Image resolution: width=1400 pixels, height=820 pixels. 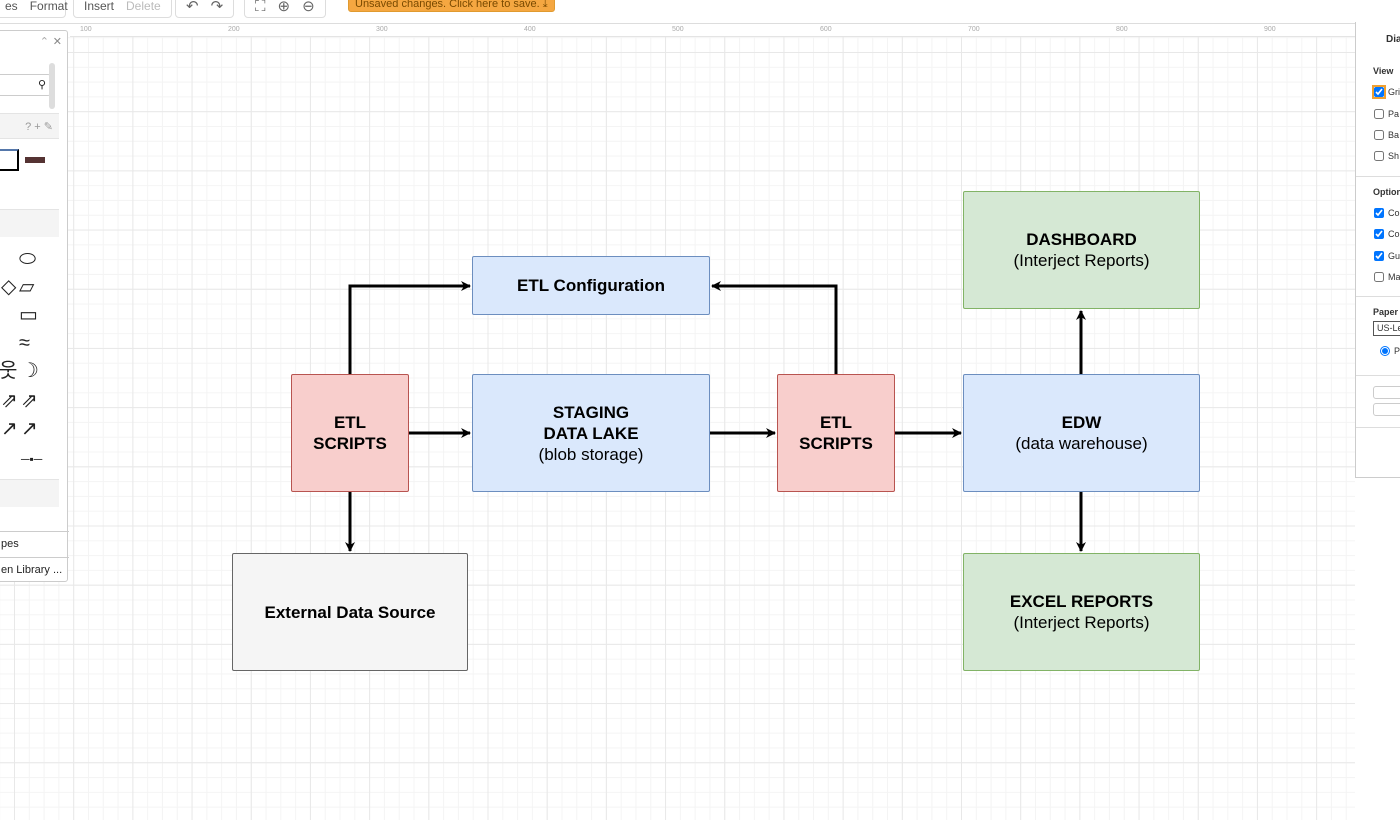 I want to click on etl-scripts-left-node: ETL SCRIPTS, so click(x=350, y=433).